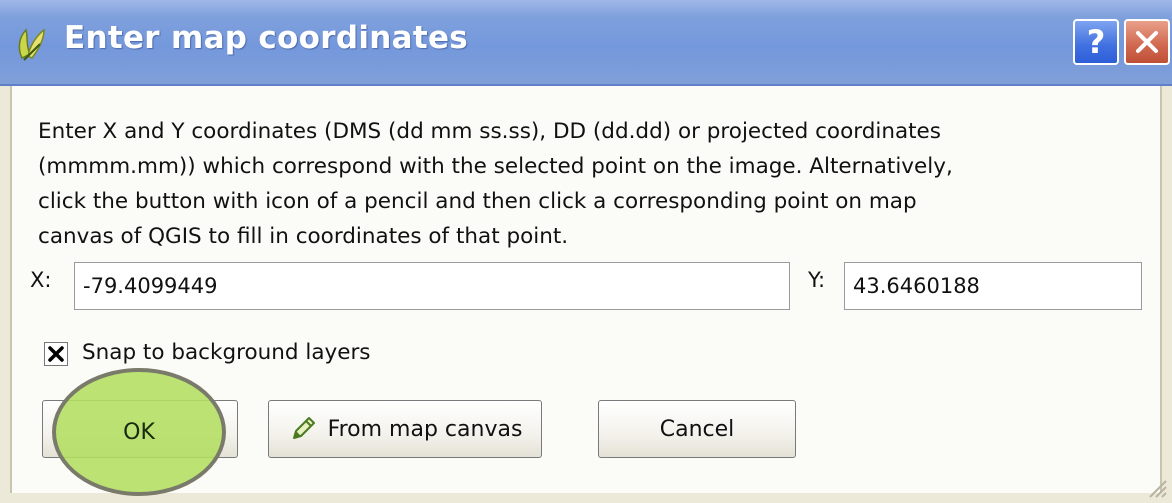  What do you see at coordinates (993, 286) in the screenshot?
I see `y-coordinate-input: 43.6460188` at bounding box center [993, 286].